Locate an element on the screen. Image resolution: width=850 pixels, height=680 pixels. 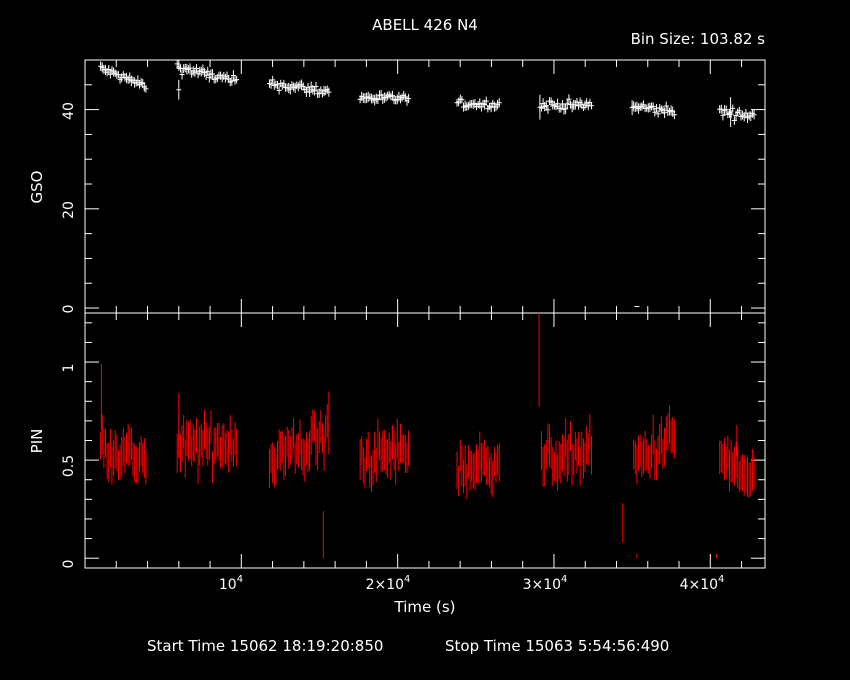
x-tick-label: 4×104 is located at coordinates (702, 583).